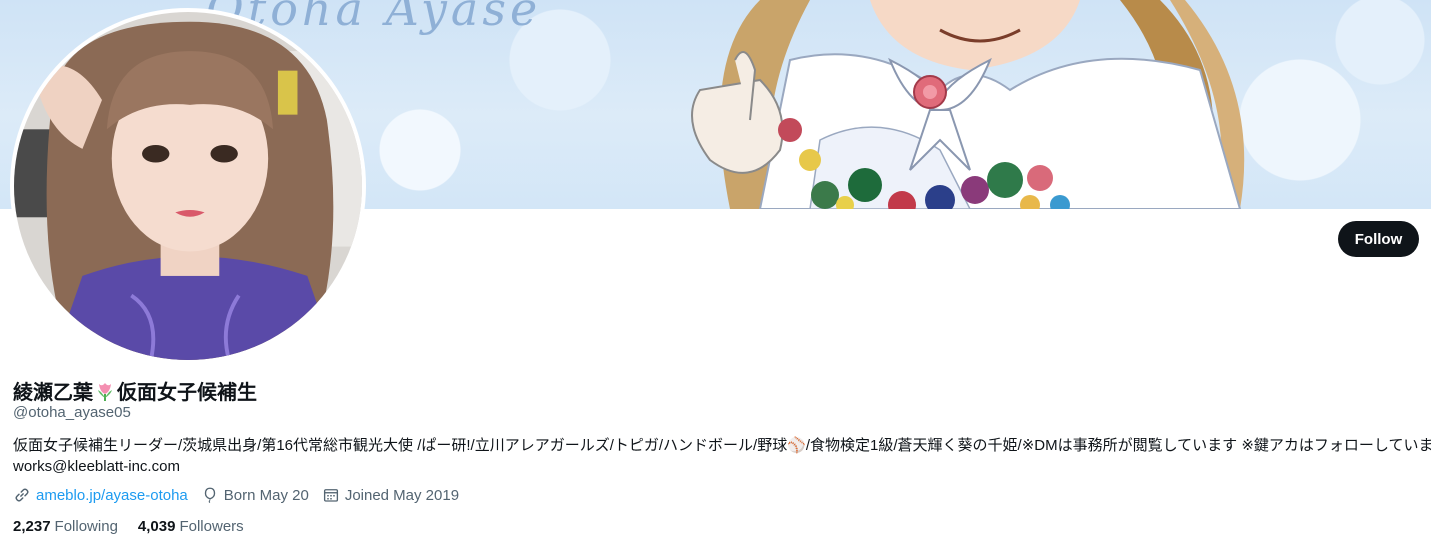  I want to click on following-link: 2,237 Following, so click(65, 526).